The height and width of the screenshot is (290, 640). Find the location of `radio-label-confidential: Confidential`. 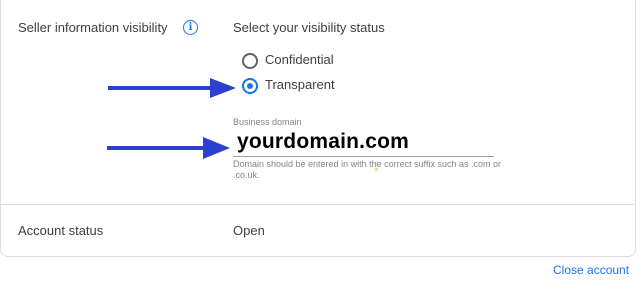

radio-label-confidential: Confidential is located at coordinates (299, 59).